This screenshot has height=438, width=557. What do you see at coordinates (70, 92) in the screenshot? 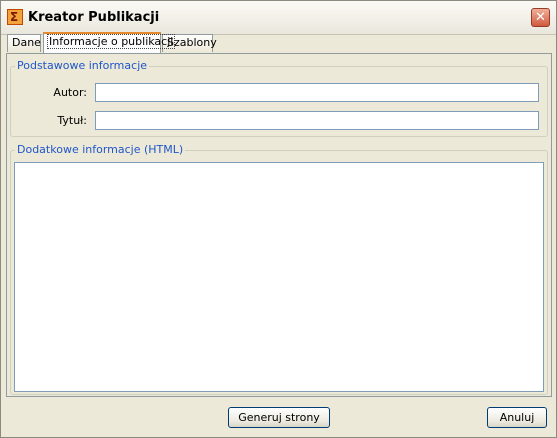
I see `author-label: Autor:` at bounding box center [70, 92].